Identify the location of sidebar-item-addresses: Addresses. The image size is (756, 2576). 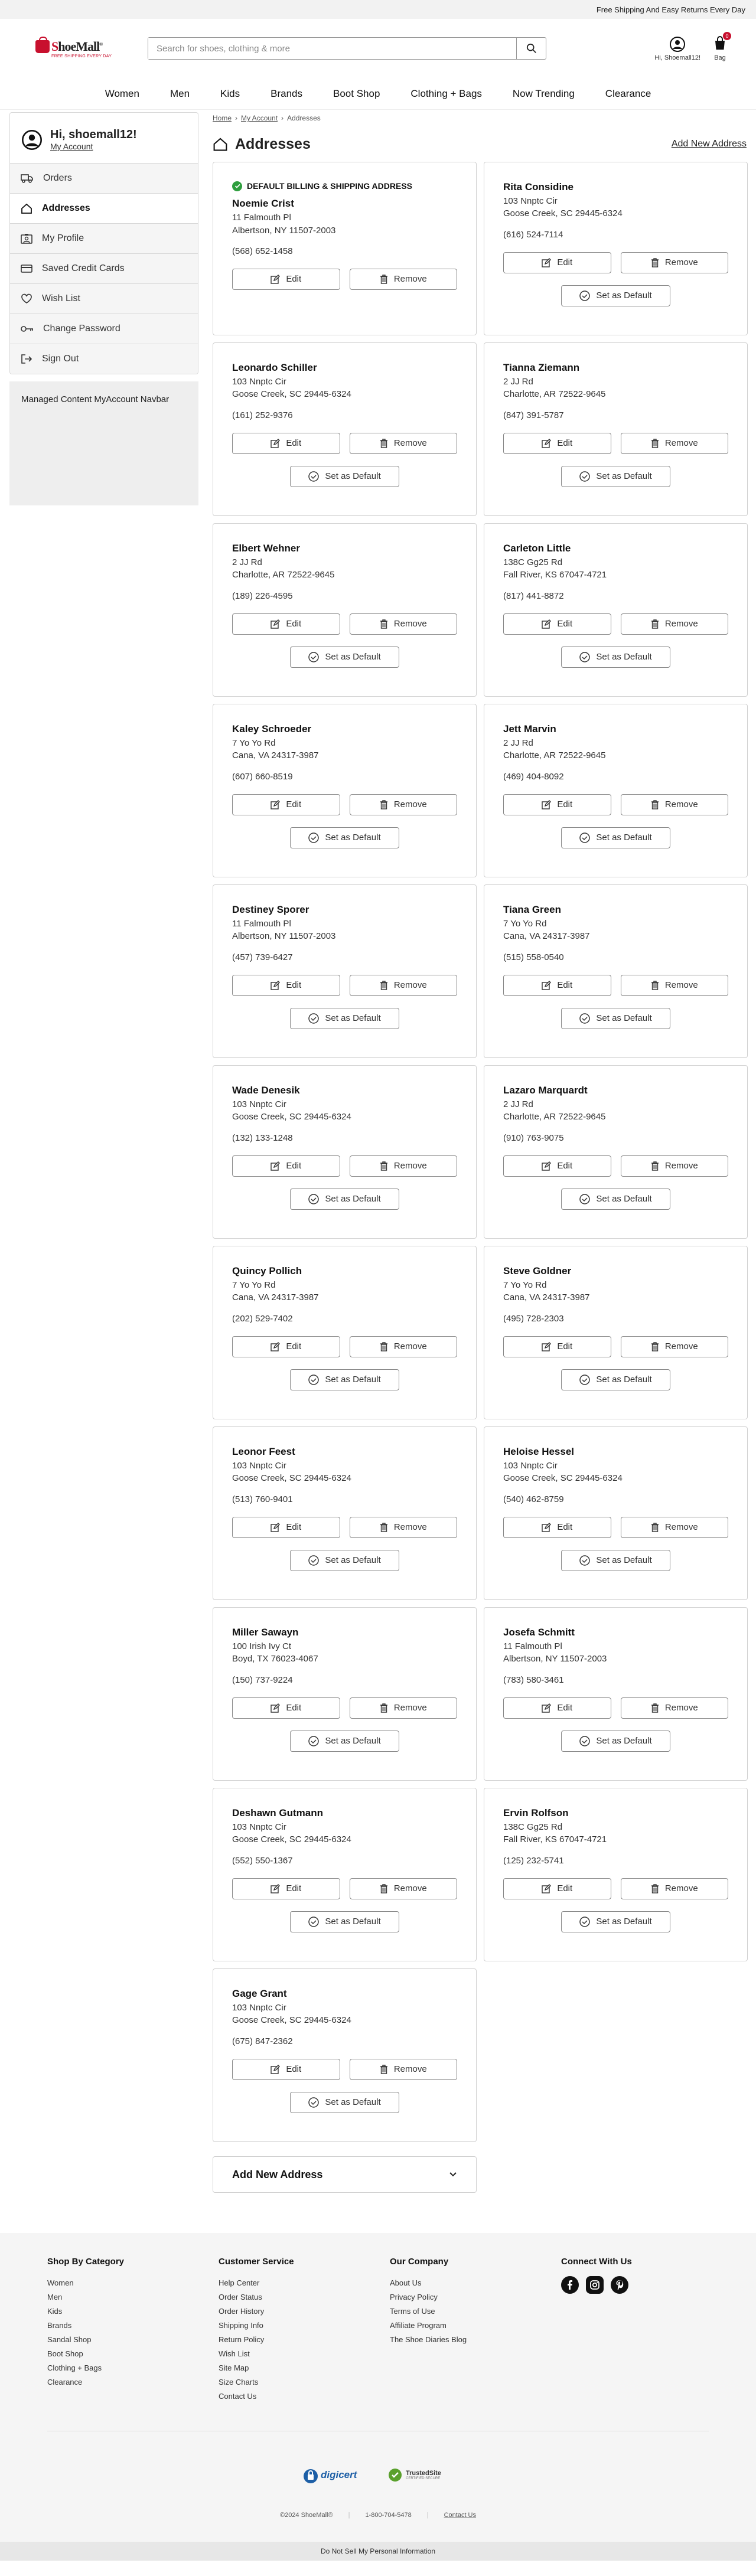
(104, 208).